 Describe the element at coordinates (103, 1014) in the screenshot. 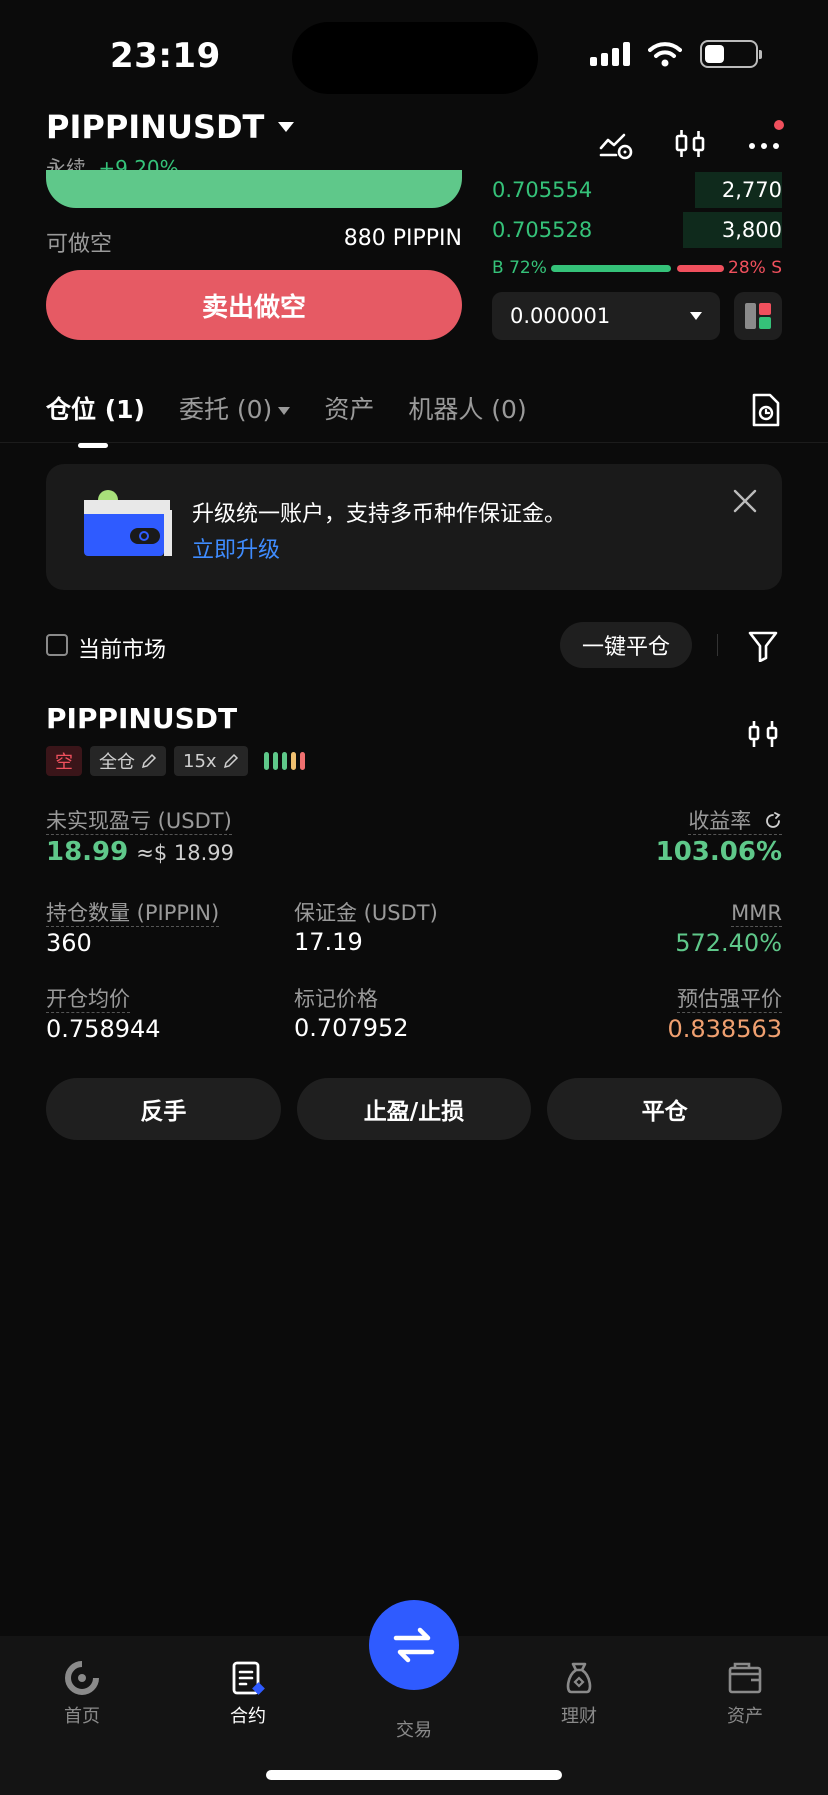

I see `entry-price: 开仓均价 0.758944` at that location.